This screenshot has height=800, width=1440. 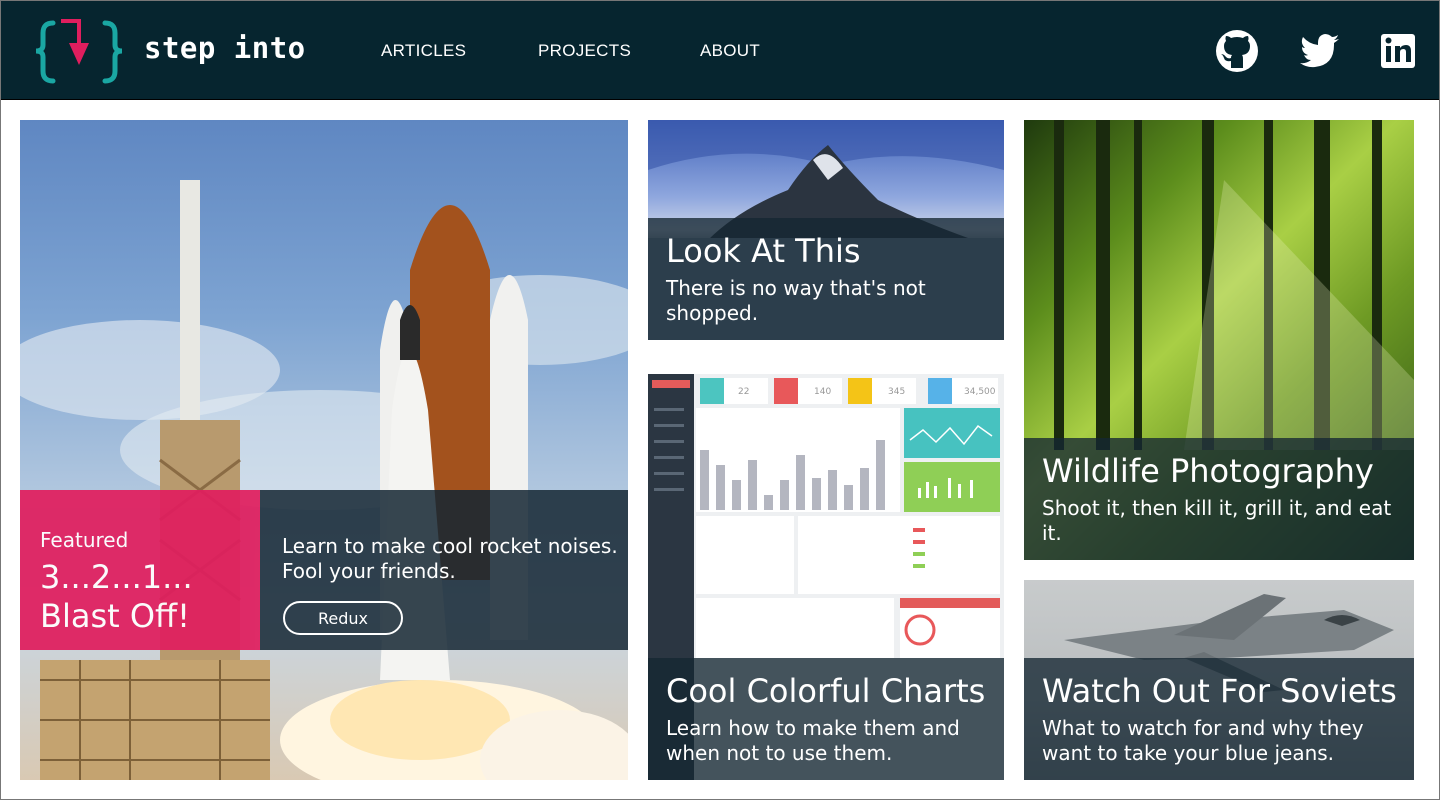 What do you see at coordinates (1228, 471) in the screenshot?
I see `tile-title: Wildlife Photography` at bounding box center [1228, 471].